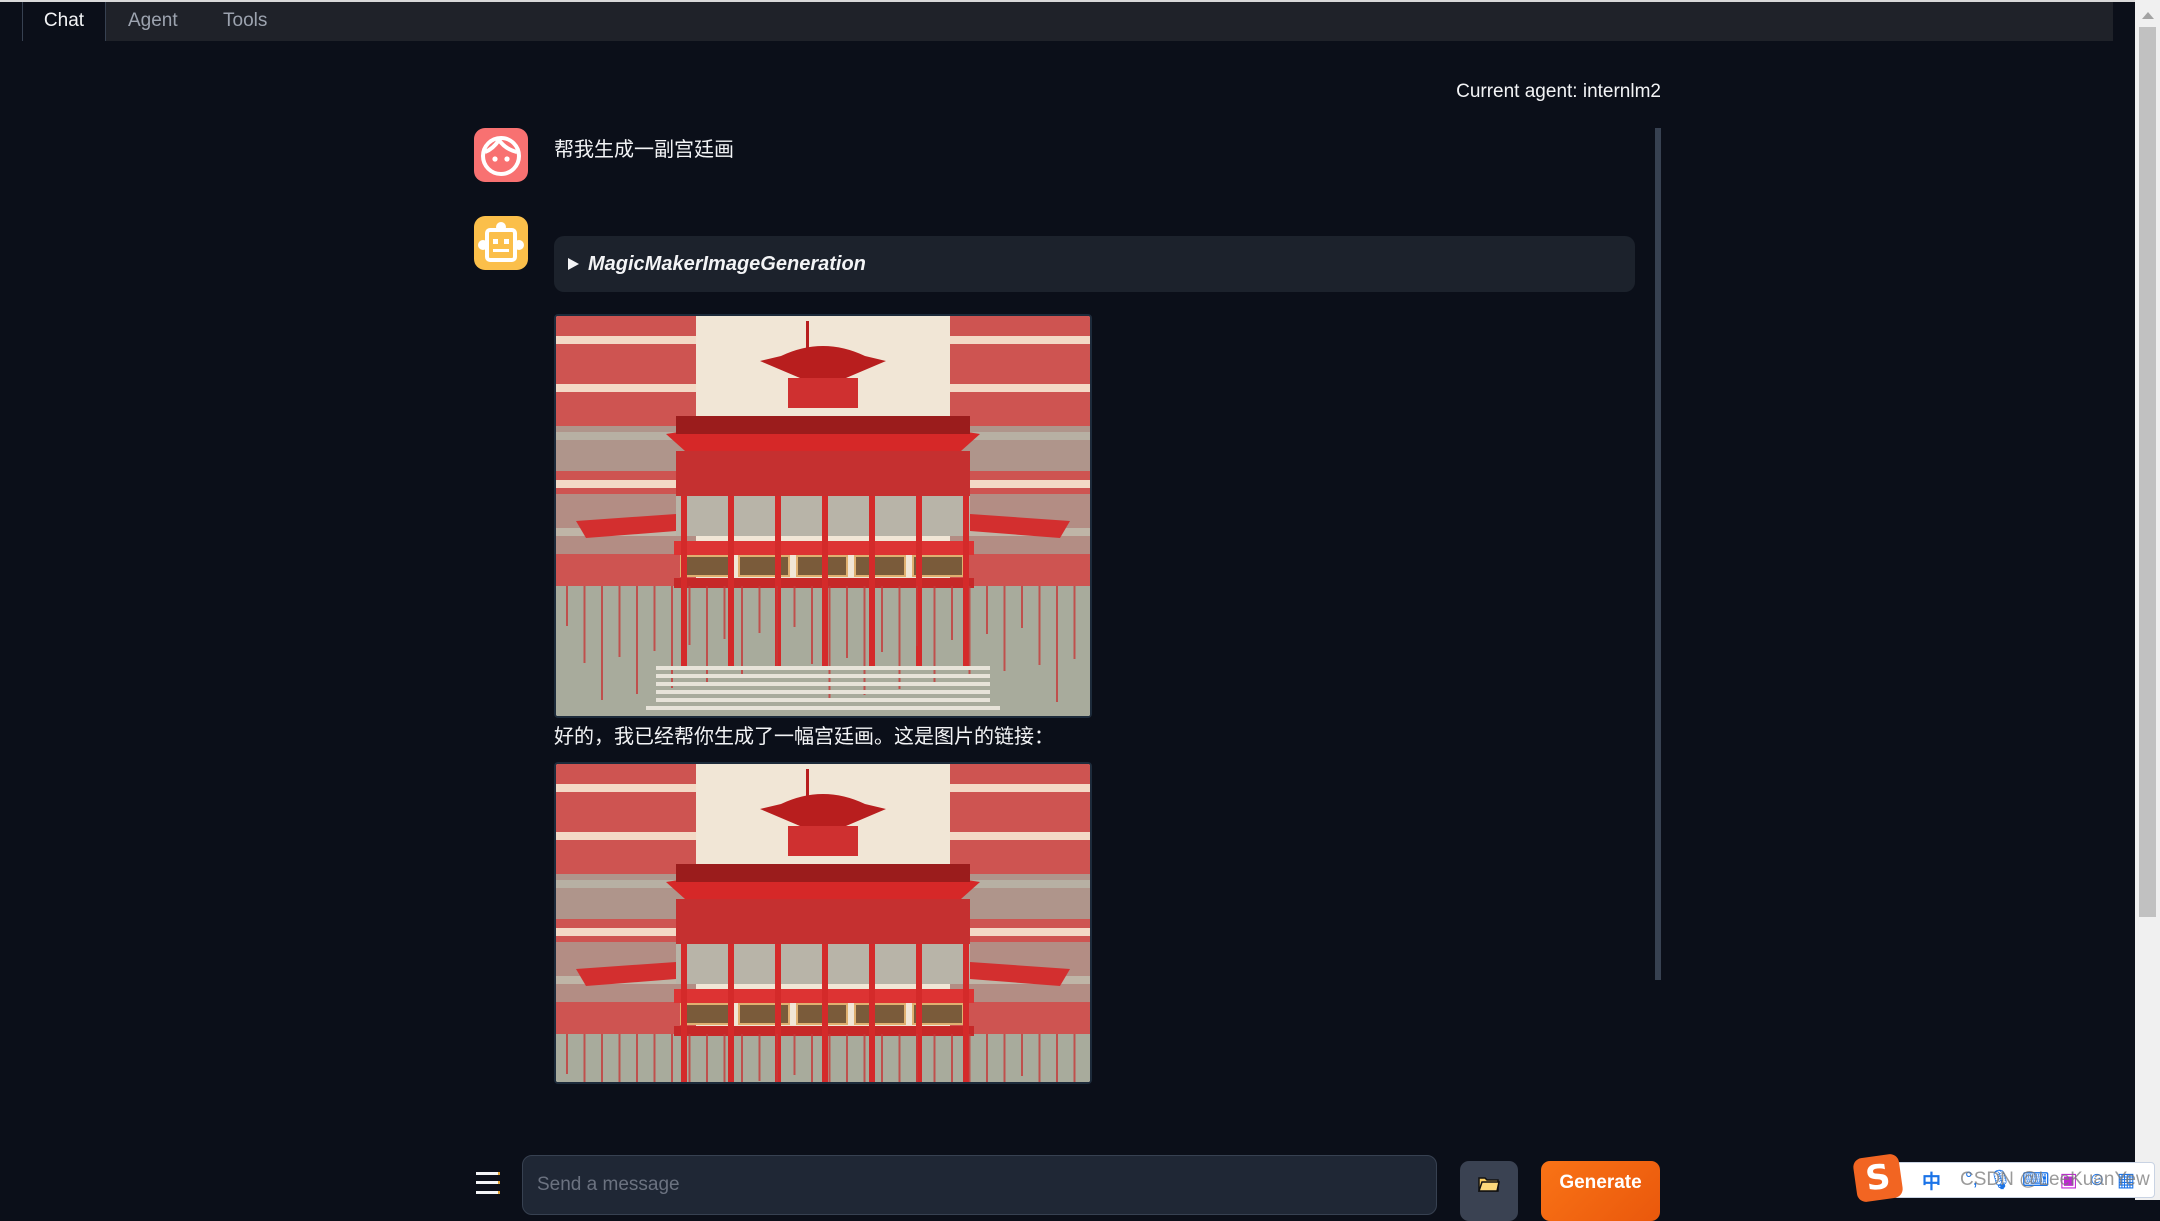 This screenshot has width=2160, height=1221. I want to click on generated-image, so click(823, 516).